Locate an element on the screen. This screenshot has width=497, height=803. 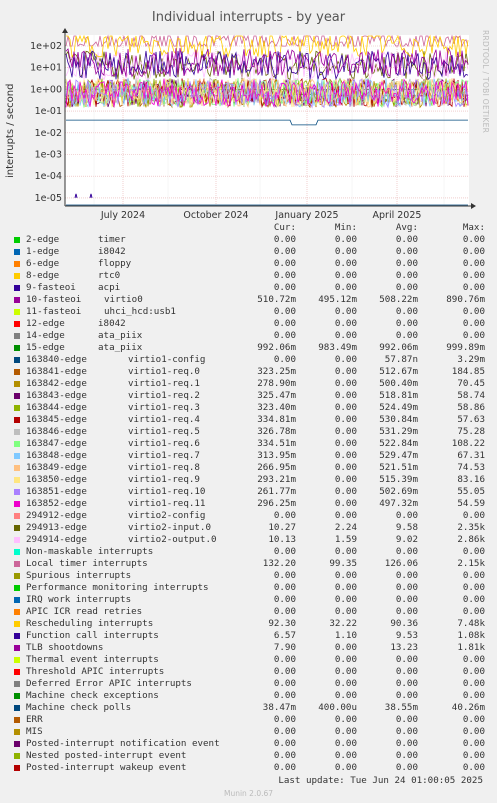
legend-cur: 92.30 is located at coordinates (282, 623).